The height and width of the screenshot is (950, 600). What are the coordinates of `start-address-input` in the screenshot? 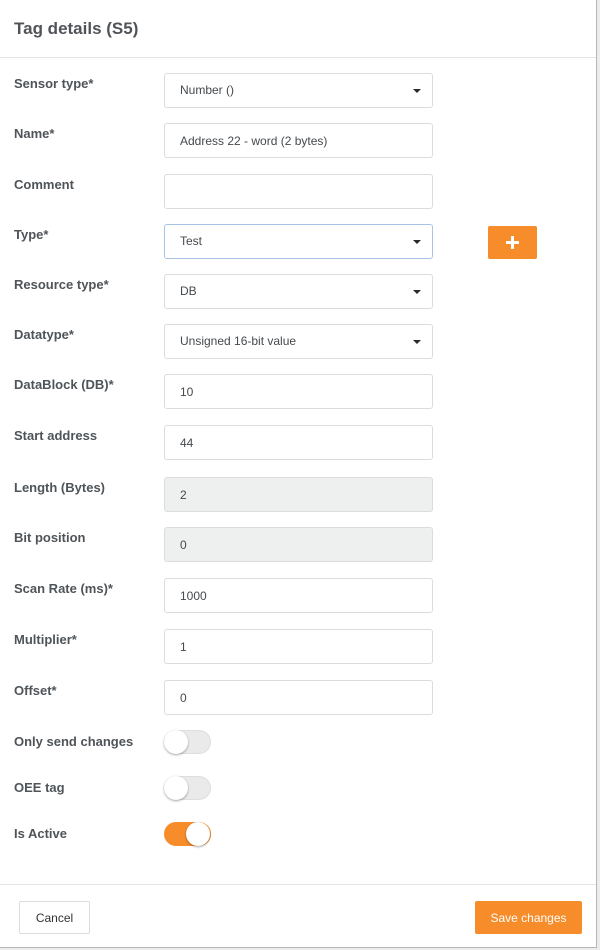 It's located at (298, 442).